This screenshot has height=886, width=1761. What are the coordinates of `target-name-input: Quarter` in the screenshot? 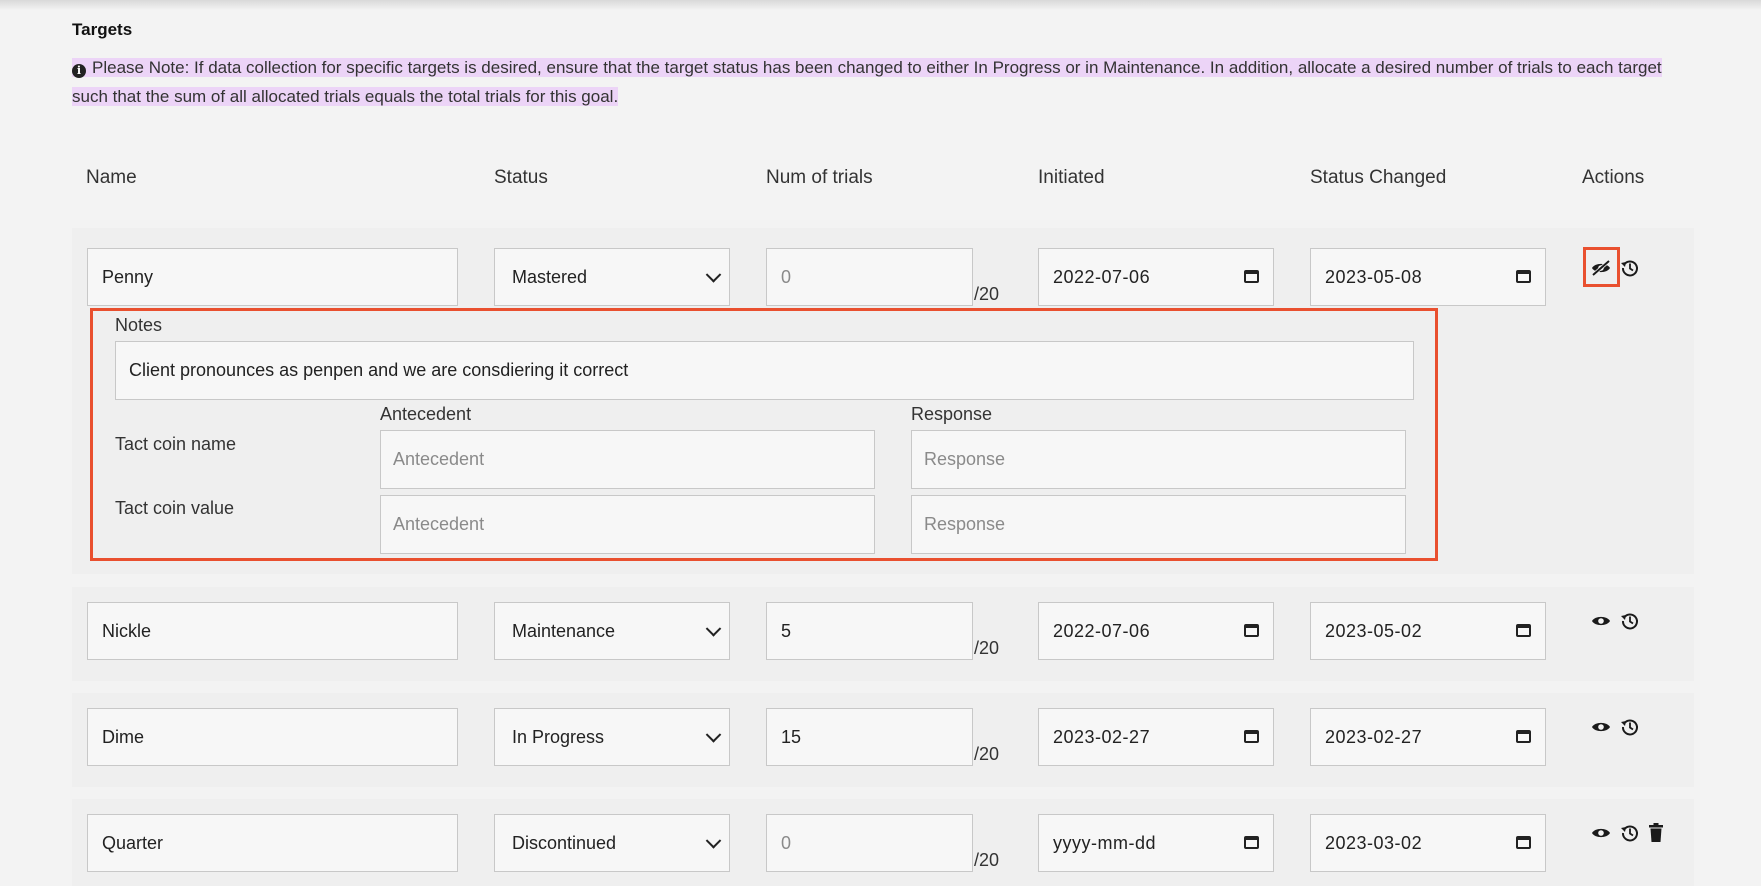 It's located at (272, 843).